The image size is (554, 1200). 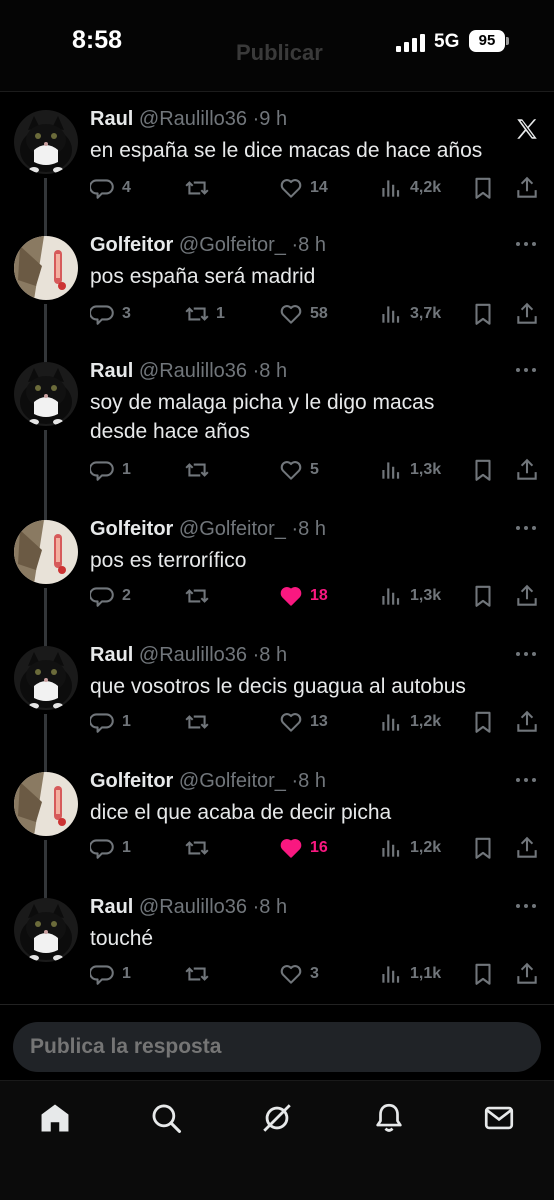 I want to click on retweet-button: 1, so click(x=204, y=314).